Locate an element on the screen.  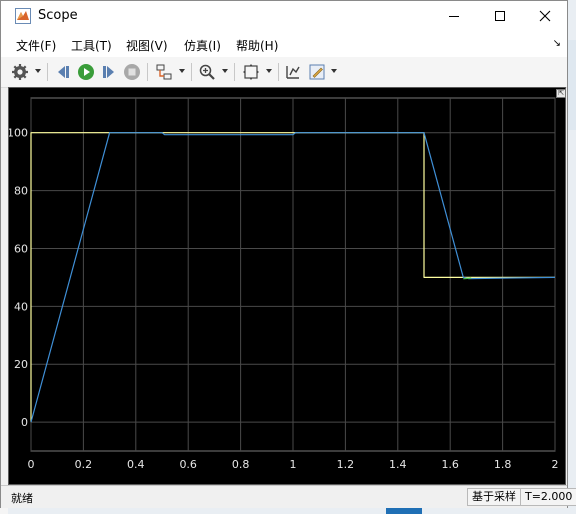
menu-view: 视图(V) is located at coordinates (147, 45).